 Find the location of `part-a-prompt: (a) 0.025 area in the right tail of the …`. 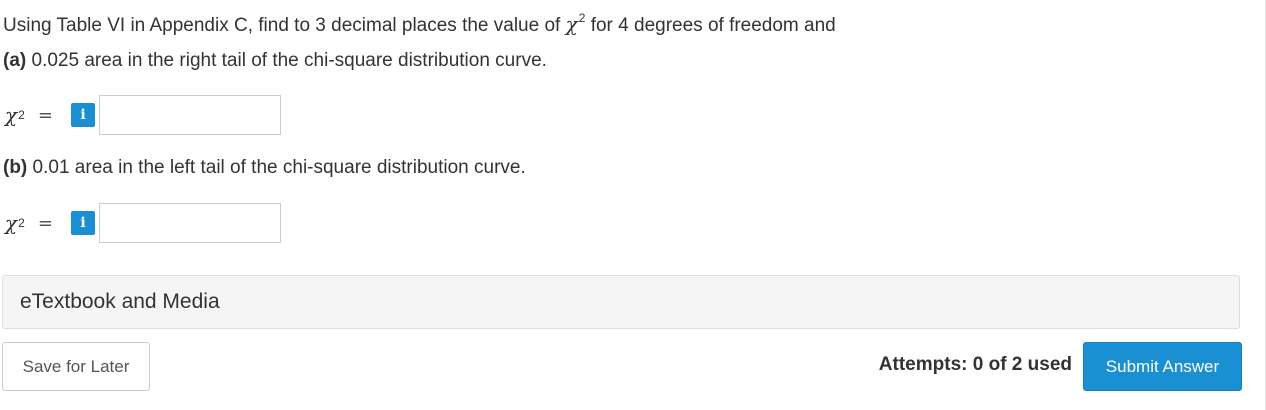

part-a-prompt: (a) 0.025 area in the right tail of the … is located at coordinates (275, 61).